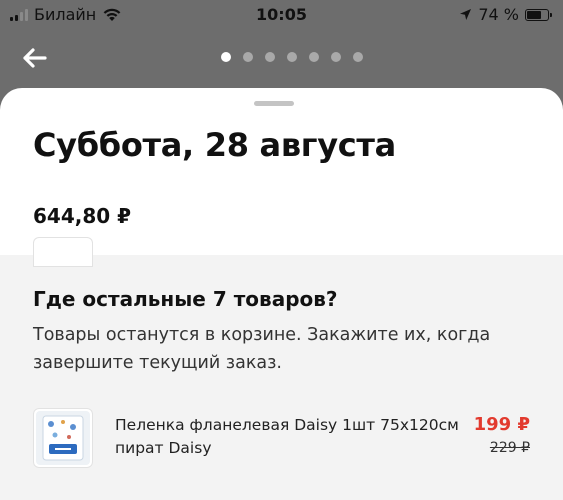  Describe the element at coordinates (274, 103) in the screenshot. I see `sheet-grabber` at that location.